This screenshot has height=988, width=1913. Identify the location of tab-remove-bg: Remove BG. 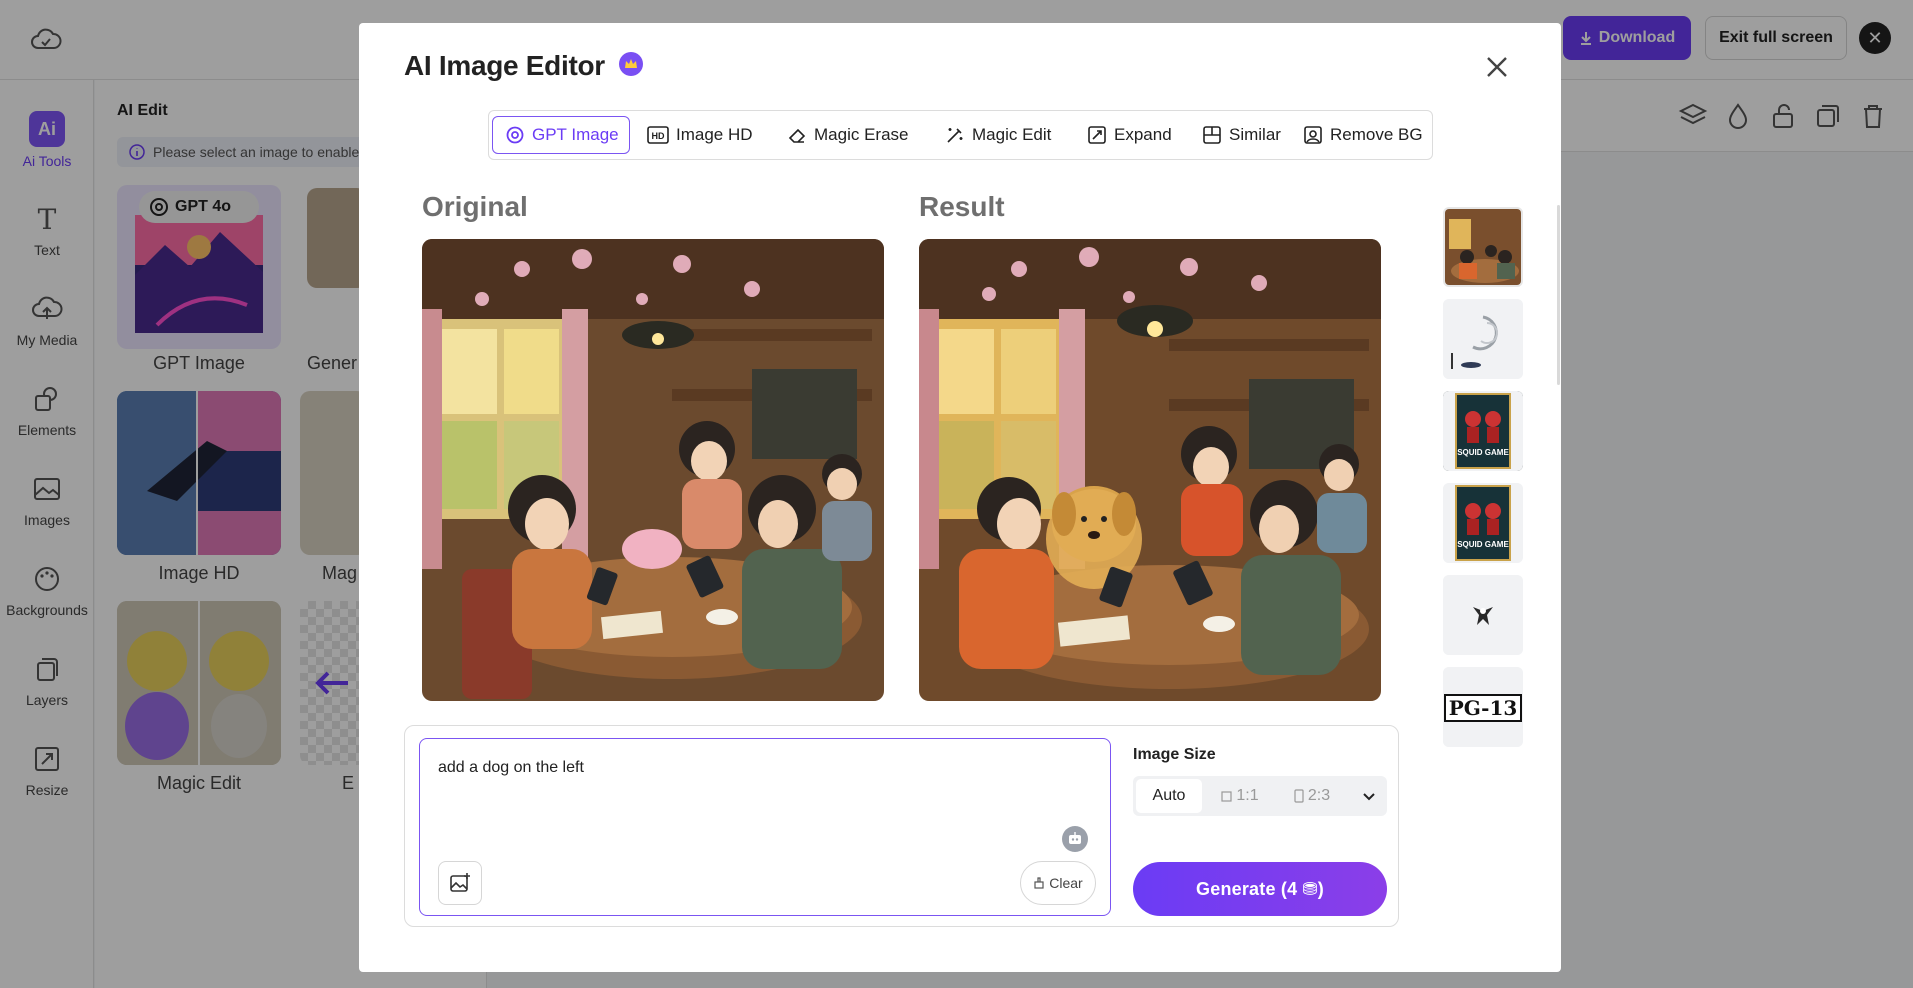
(1363, 135).